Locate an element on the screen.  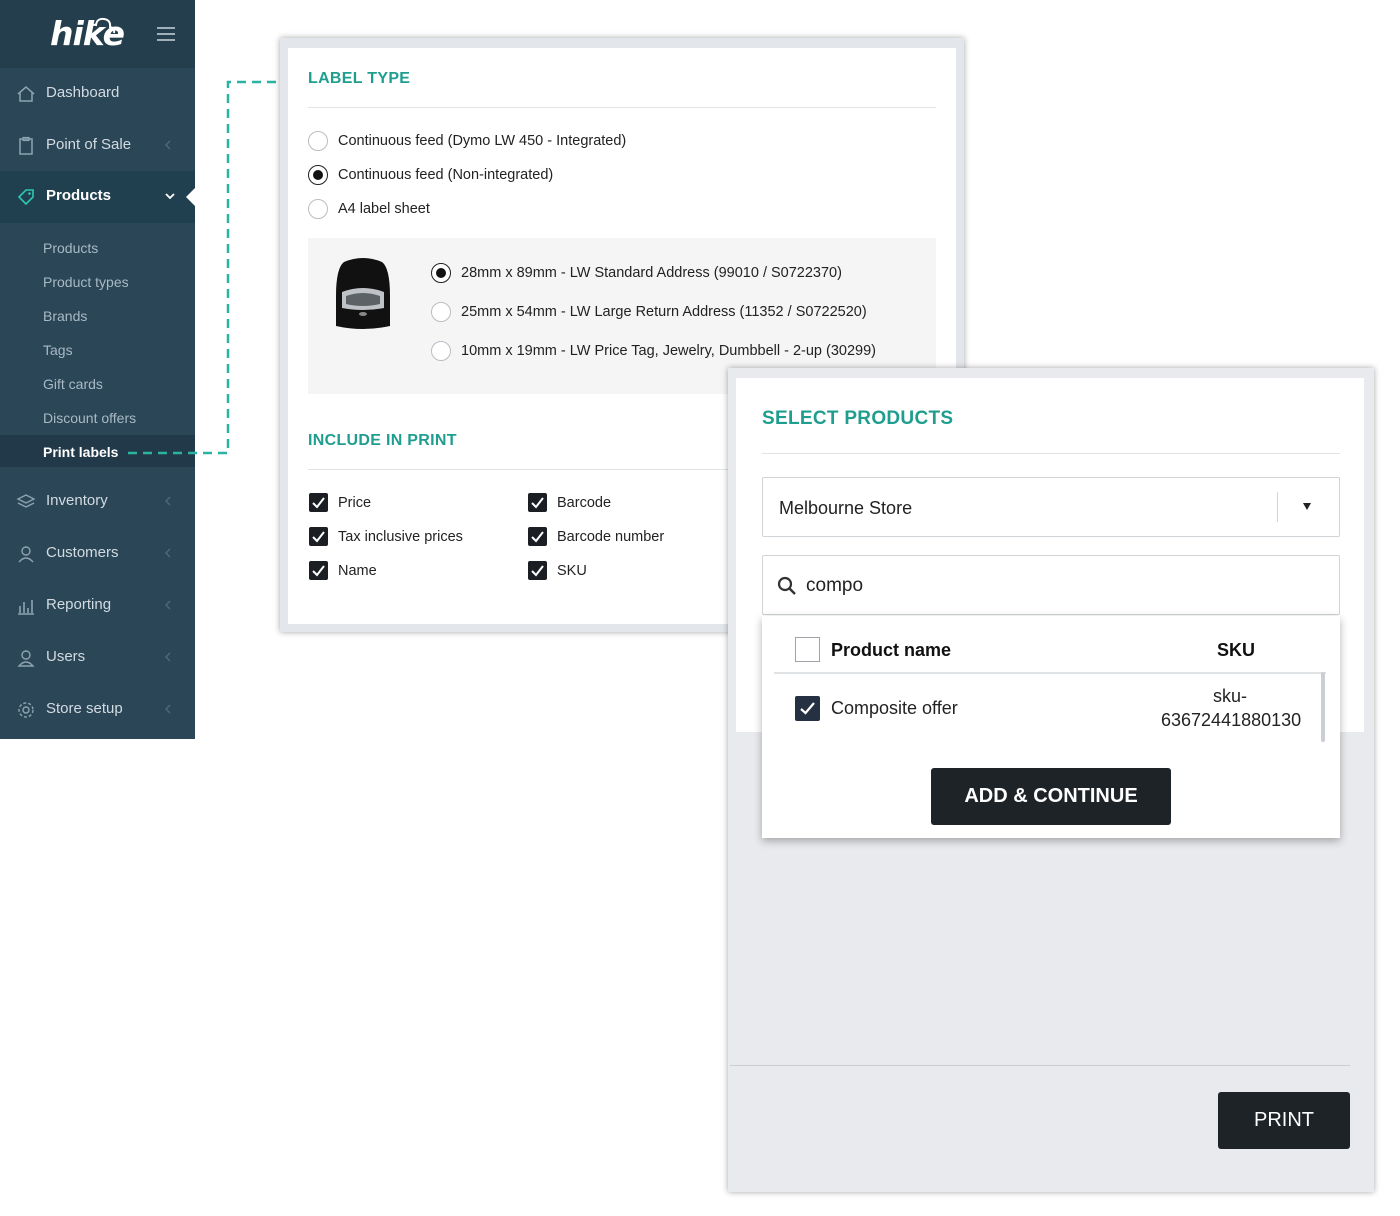
dropdown-arrow-icon is located at coordinates (1307, 506).